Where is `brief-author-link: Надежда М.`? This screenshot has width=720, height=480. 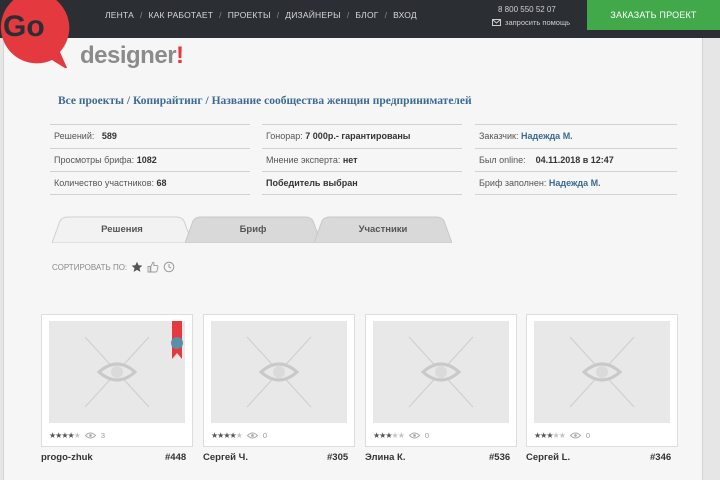
brief-author-link: Надежда М. is located at coordinates (575, 183).